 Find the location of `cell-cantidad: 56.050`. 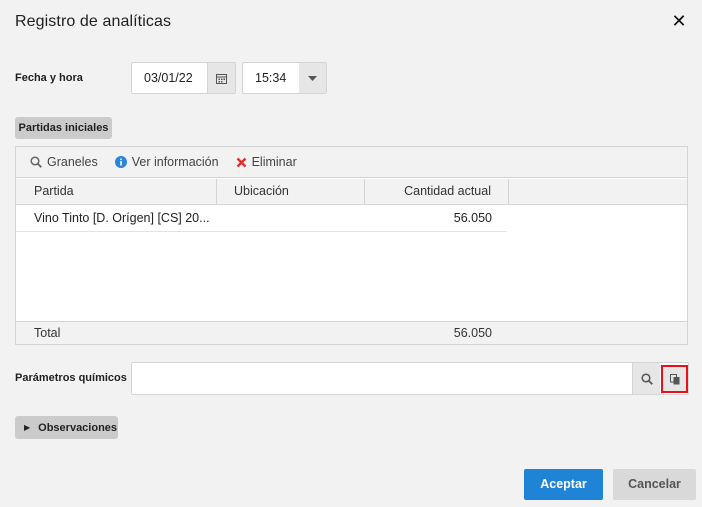

cell-cantidad: 56.050 is located at coordinates (472, 218).